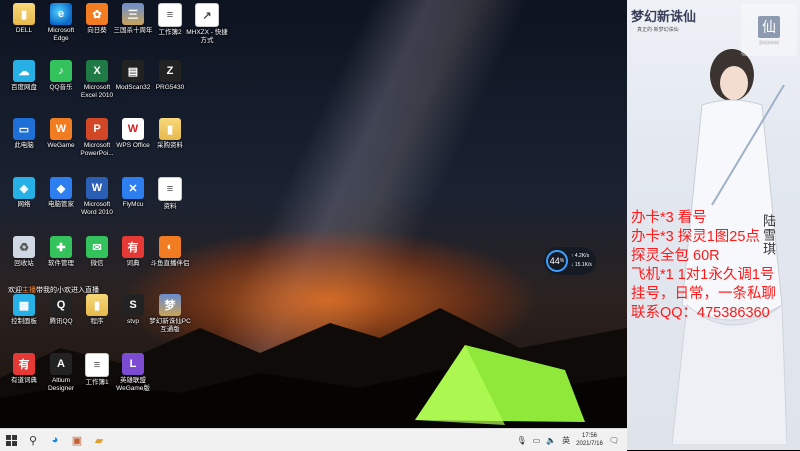  Describe the element at coordinates (33, 440) in the screenshot. I see `search-icon: ⚲` at that location.